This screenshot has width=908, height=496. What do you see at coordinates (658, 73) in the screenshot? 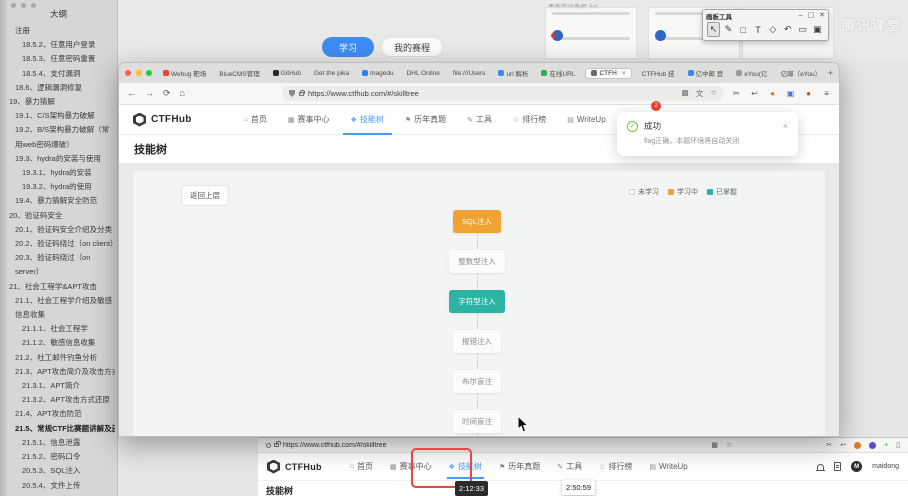
I see `browser-tab: CTFHub 技` at bounding box center [658, 73].